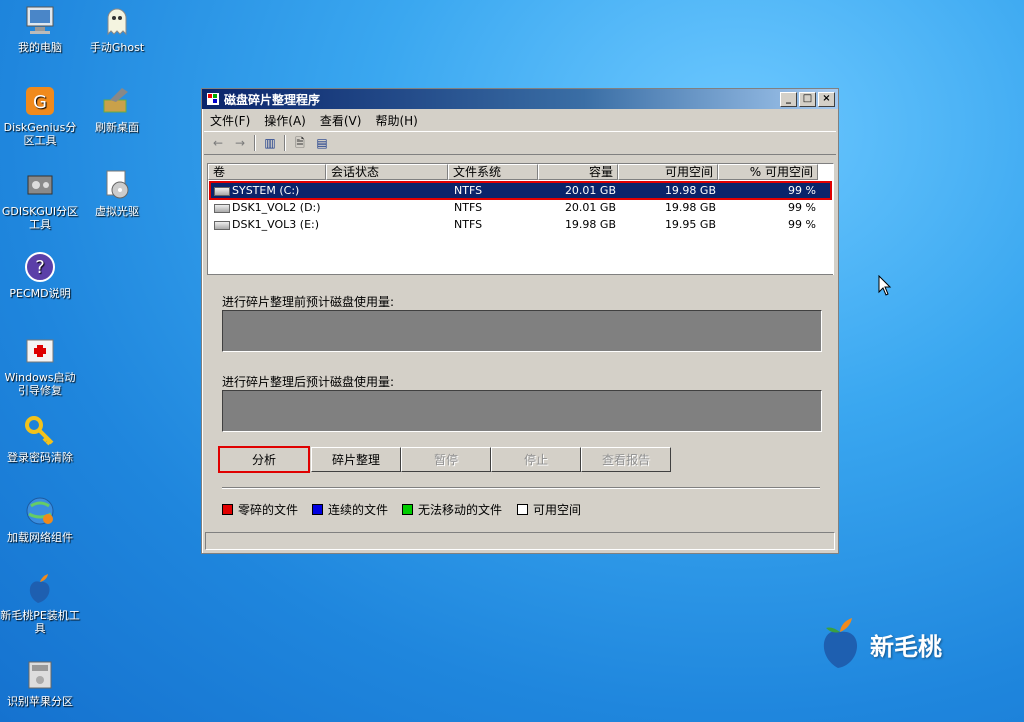  What do you see at coordinates (788, 99) in the screenshot?
I see `minimize-button: _` at bounding box center [788, 99].